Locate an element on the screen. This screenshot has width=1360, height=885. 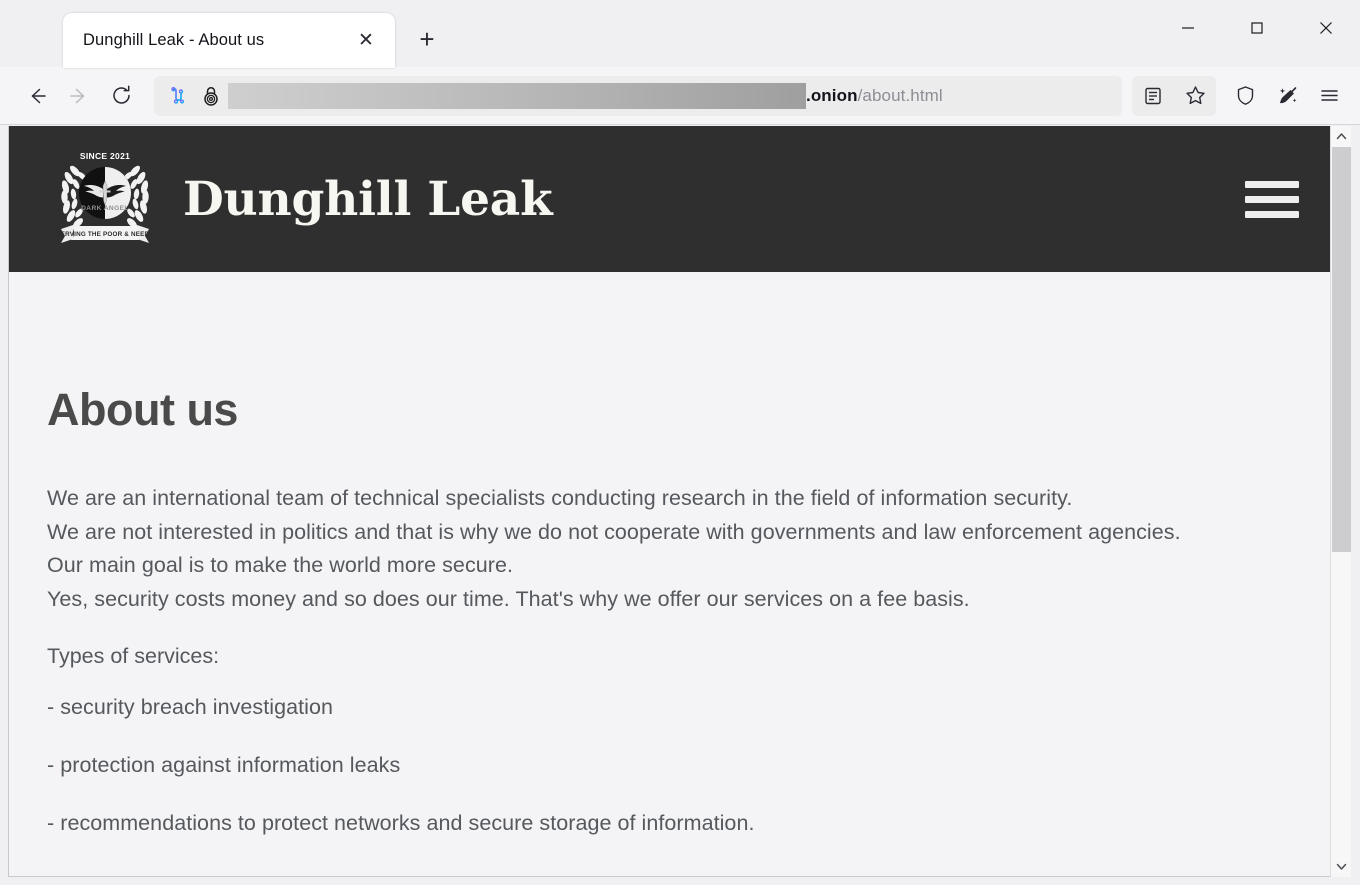
reader-view-icon is located at coordinates (1153, 96).